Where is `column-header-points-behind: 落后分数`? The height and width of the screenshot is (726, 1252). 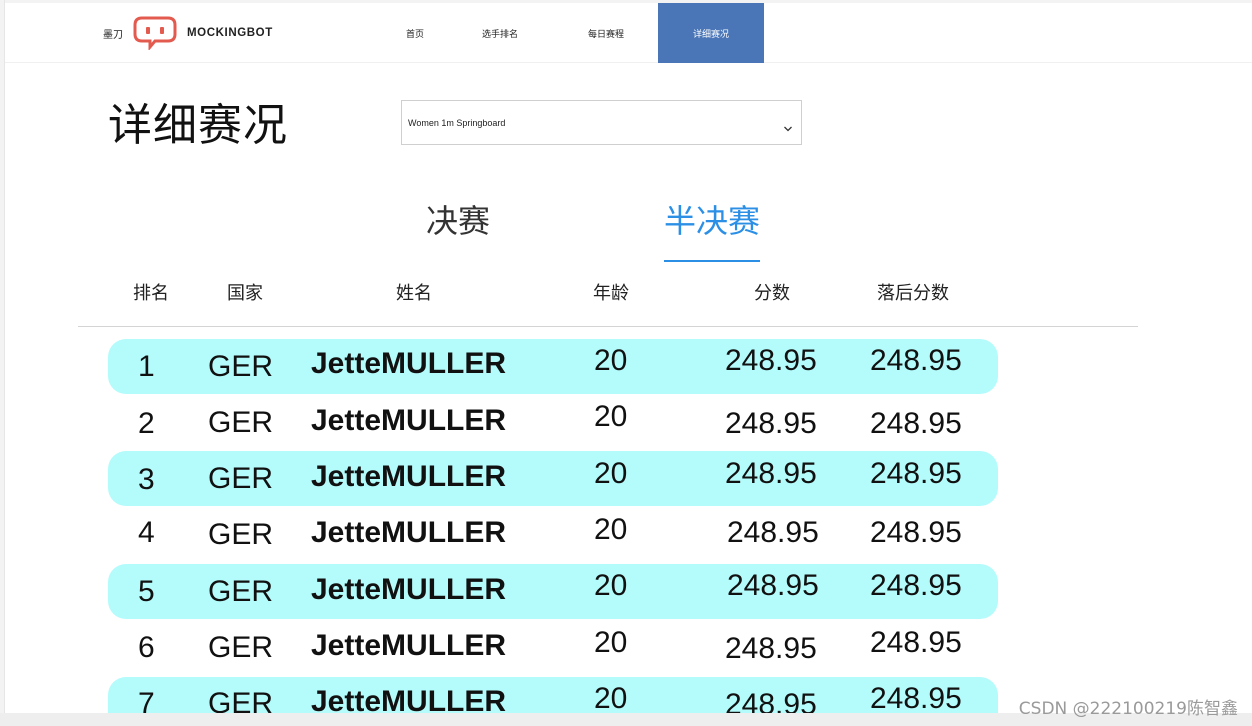 column-header-points-behind: 落后分数 is located at coordinates (913, 293).